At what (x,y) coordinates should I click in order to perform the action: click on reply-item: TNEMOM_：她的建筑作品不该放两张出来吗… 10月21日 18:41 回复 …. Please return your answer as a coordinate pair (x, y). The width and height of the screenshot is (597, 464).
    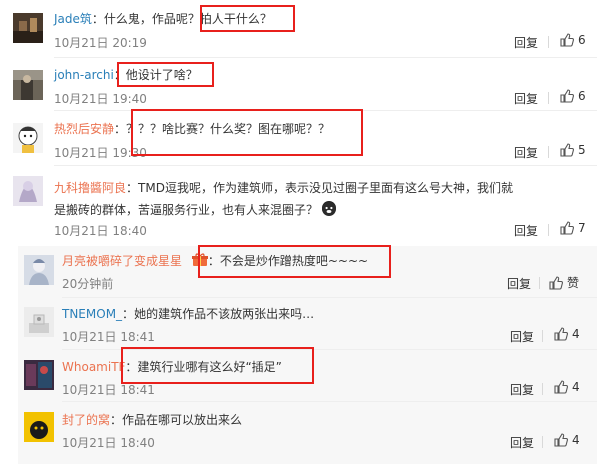
    Looking at the image, I should click on (307, 324).